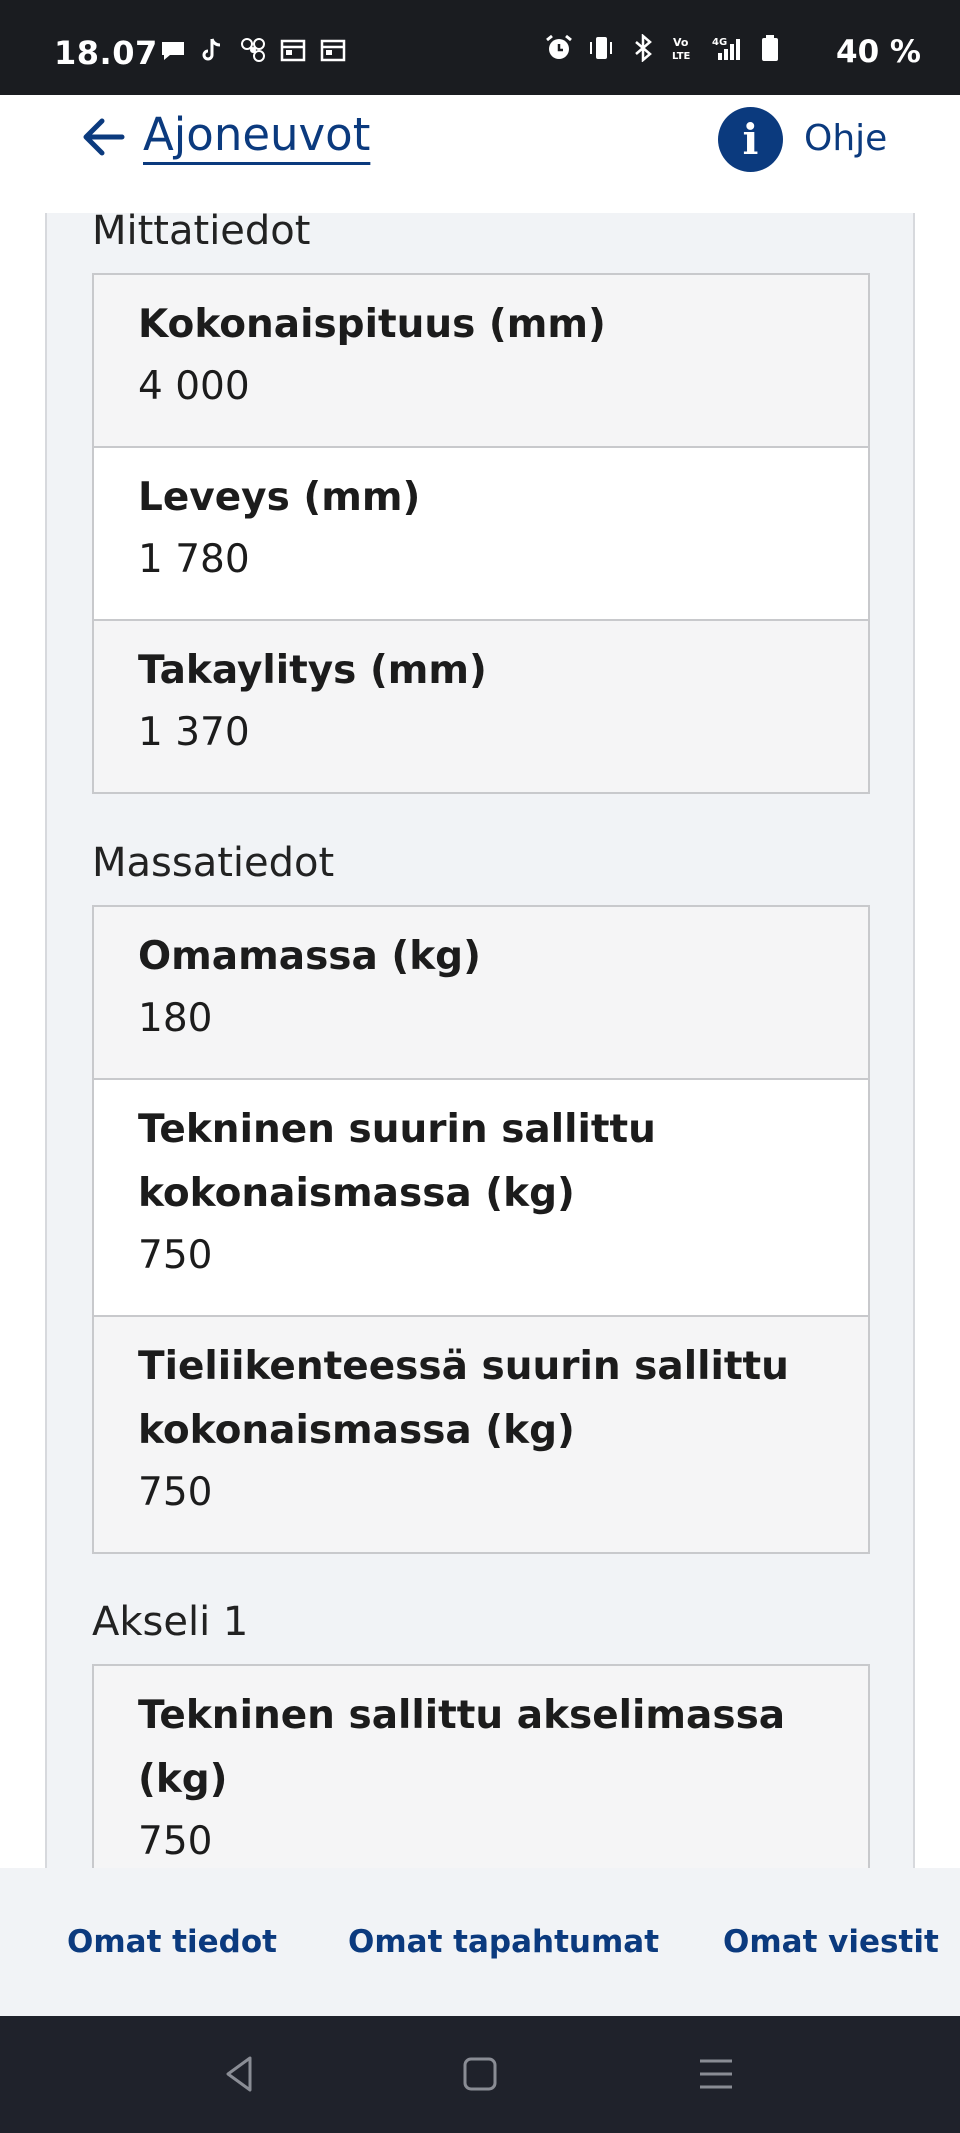 This screenshot has height=2133, width=960. What do you see at coordinates (211, 49) in the screenshot?
I see `tiktok-icon` at bounding box center [211, 49].